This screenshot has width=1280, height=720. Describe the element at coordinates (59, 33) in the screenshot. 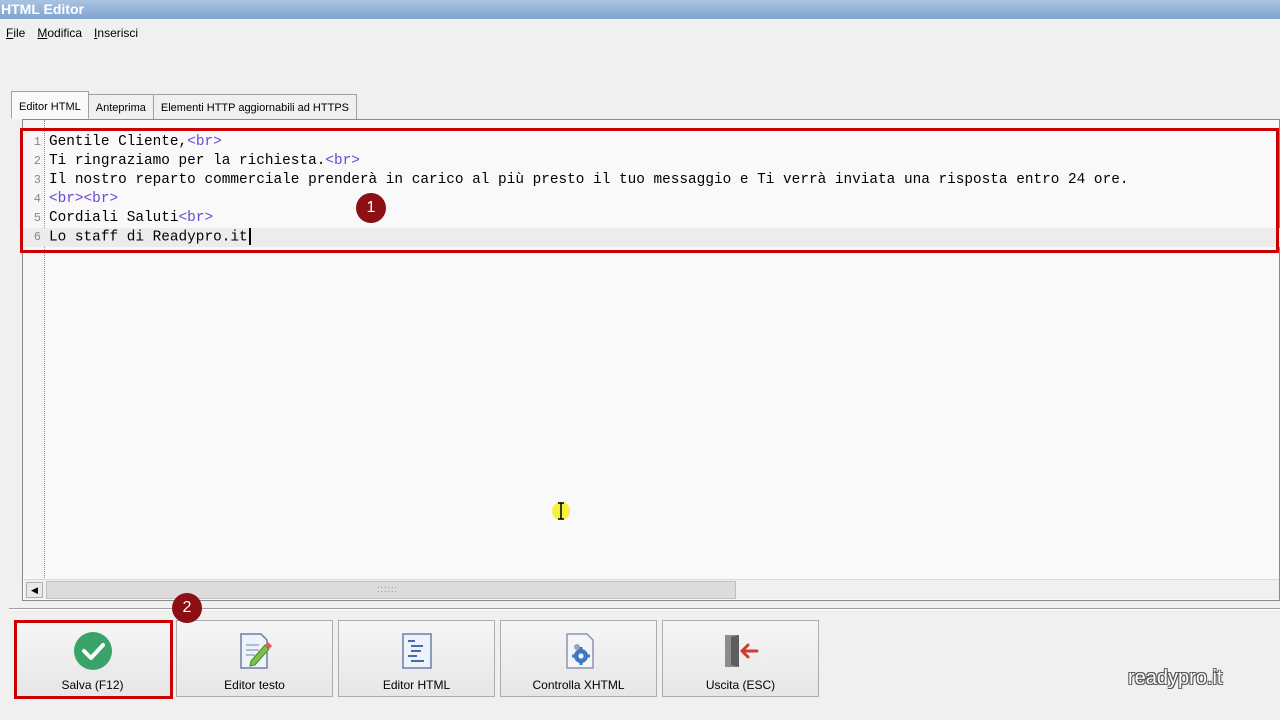

I see `menu-modifica: Modifica` at that location.